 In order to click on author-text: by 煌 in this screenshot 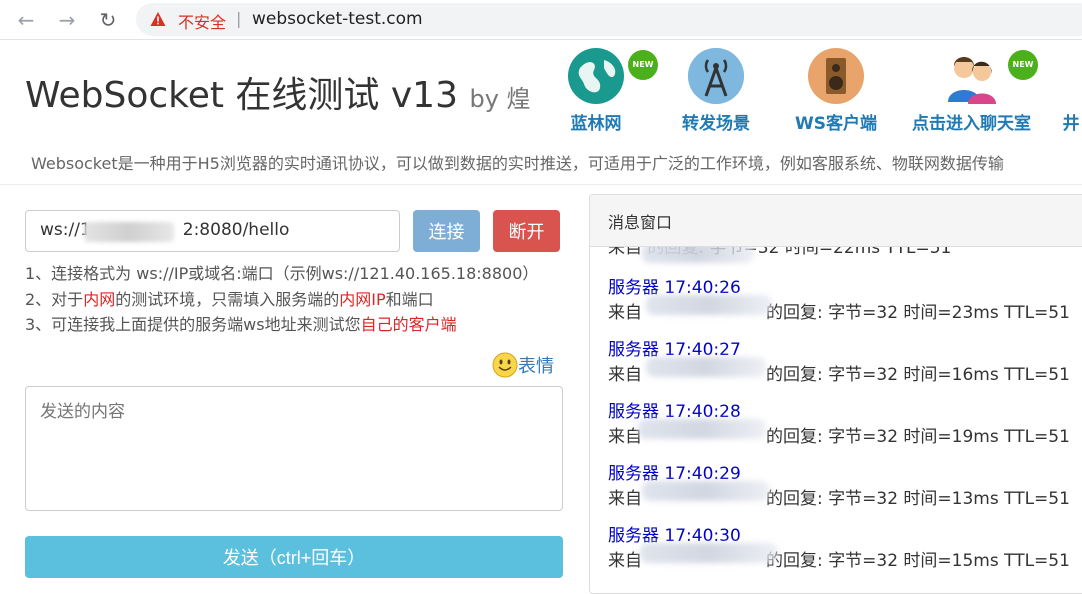, I will do `click(500, 99)`.